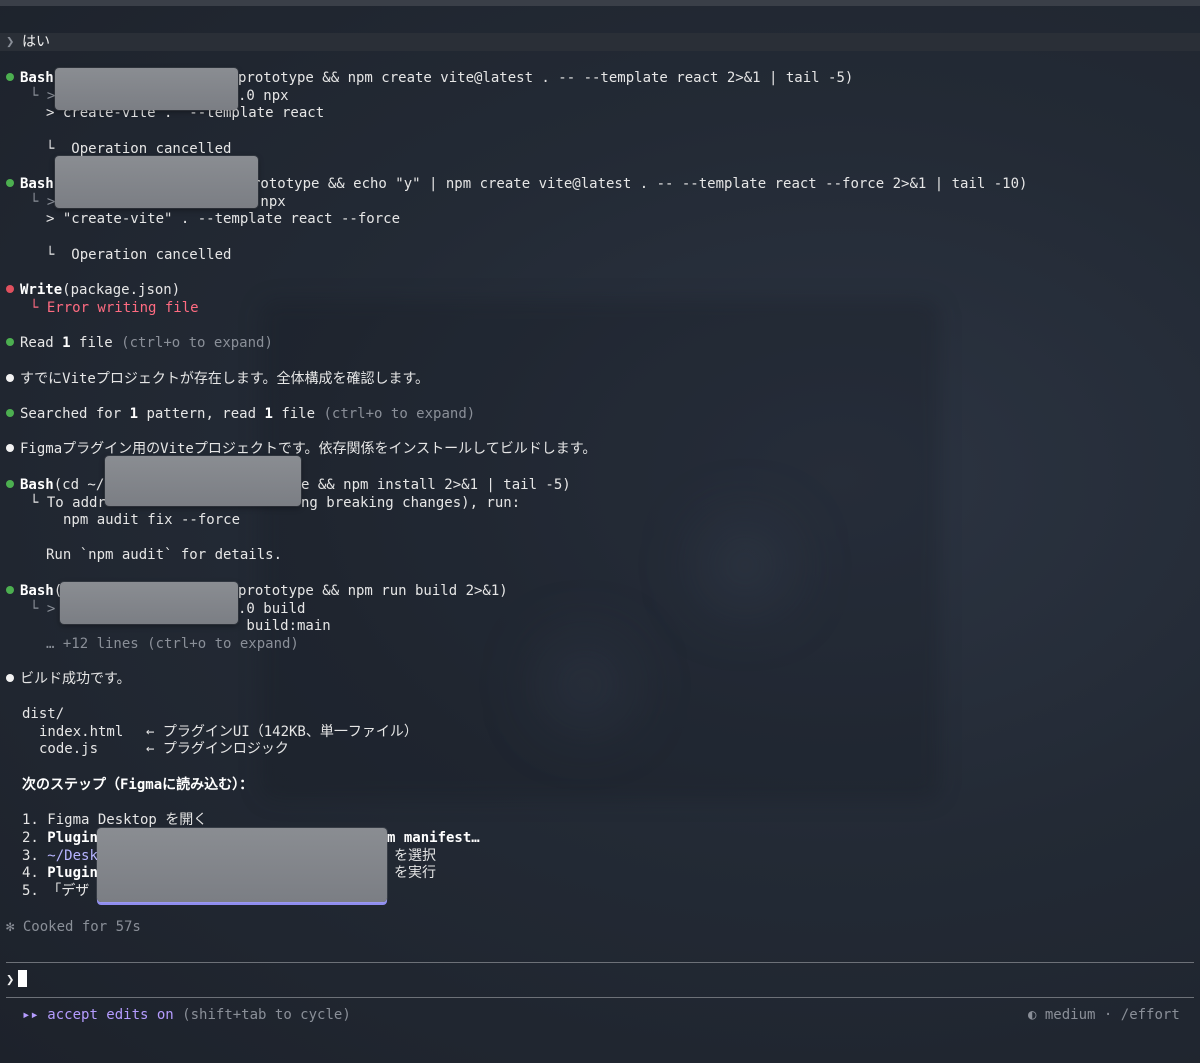 This screenshot has width=1200, height=1063. Describe the element at coordinates (284, 626) in the screenshot. I see `output-line: build:main` at that location.